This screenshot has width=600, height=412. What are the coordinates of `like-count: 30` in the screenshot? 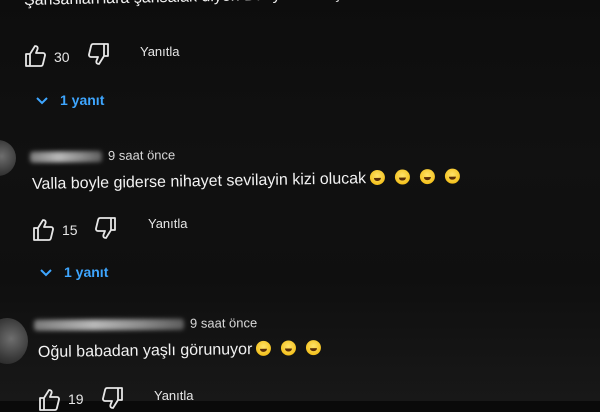 It's located at (62, 57).